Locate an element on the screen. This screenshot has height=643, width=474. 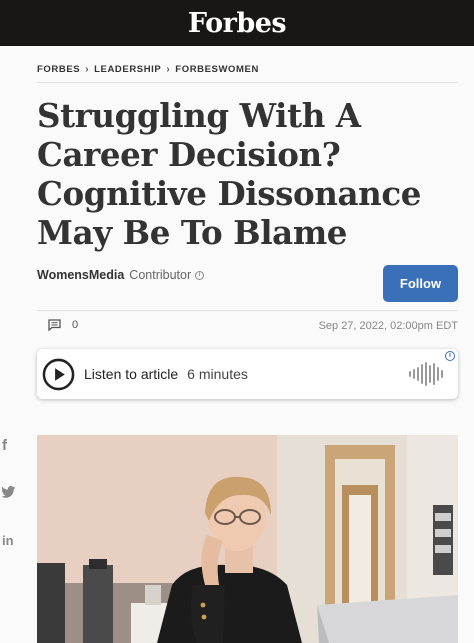
top-bar: Forbes is located at coordinates (237, 23).